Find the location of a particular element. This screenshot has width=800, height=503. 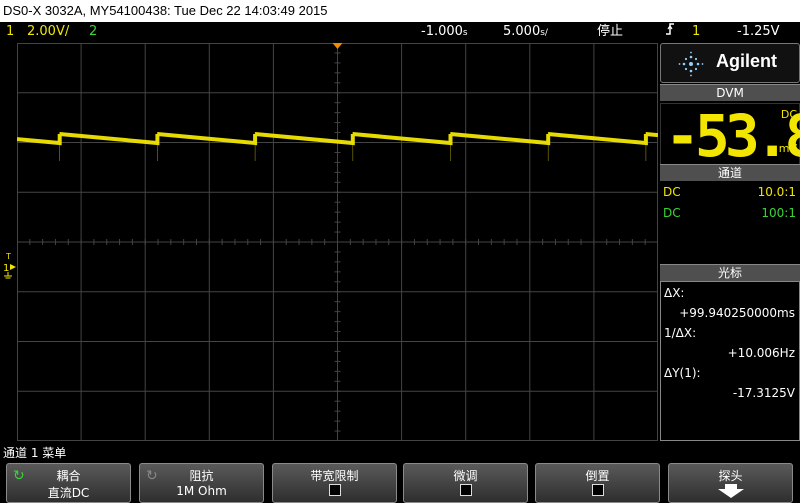

time-scale: 5.000s/ is located at coordinates (525, 32).